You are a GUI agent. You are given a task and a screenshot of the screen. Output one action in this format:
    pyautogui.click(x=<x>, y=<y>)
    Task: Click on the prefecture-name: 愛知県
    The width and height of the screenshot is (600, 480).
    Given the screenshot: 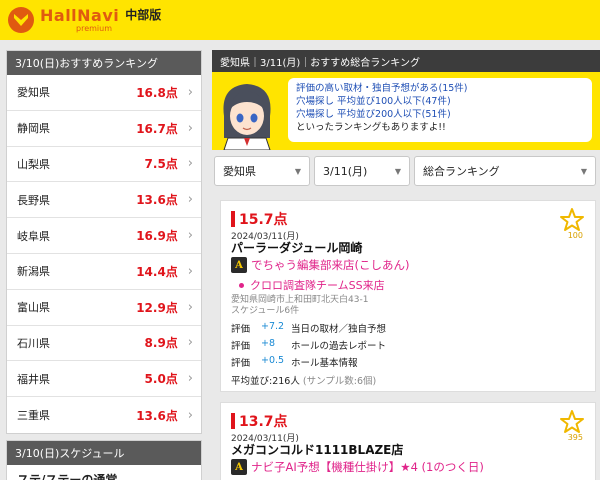 What is the action you would take?
    pyautogui.click(x=33, y=93)
    